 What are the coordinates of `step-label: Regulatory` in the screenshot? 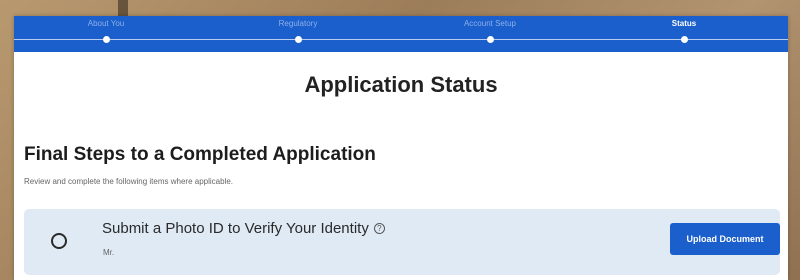 It's located at (298, 23).